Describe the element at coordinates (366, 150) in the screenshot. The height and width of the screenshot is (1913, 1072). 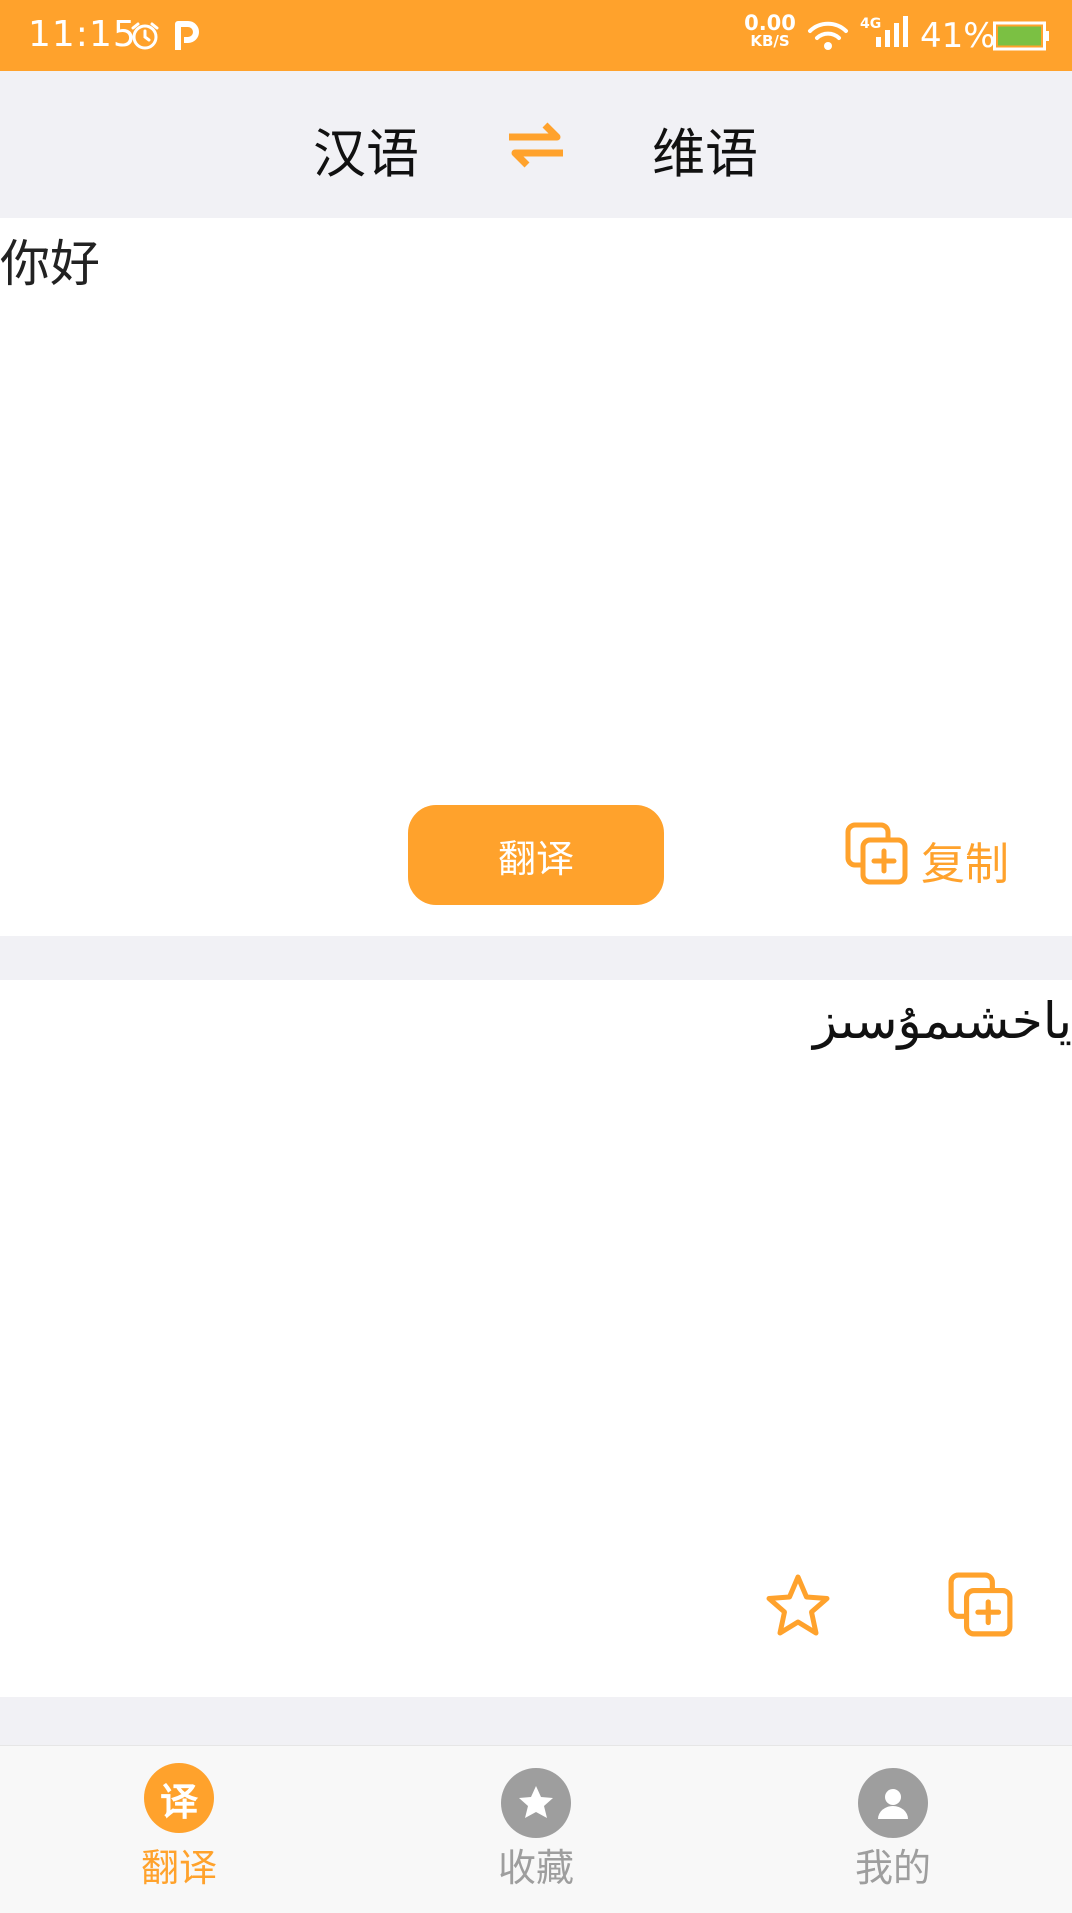
I see `source-language: 汉语` at that location.